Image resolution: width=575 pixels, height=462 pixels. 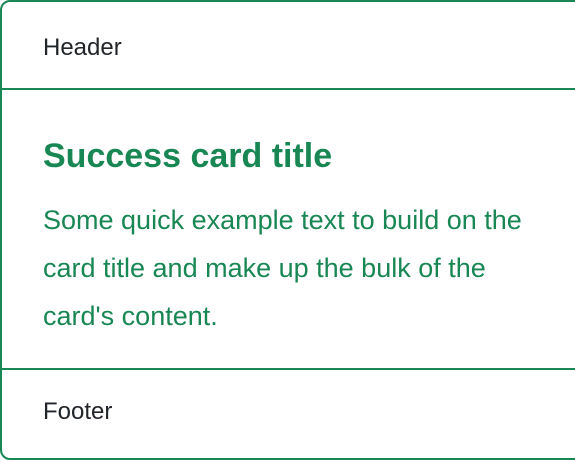 I want to click on card-title: Success card title, so click(x=188, y=156).